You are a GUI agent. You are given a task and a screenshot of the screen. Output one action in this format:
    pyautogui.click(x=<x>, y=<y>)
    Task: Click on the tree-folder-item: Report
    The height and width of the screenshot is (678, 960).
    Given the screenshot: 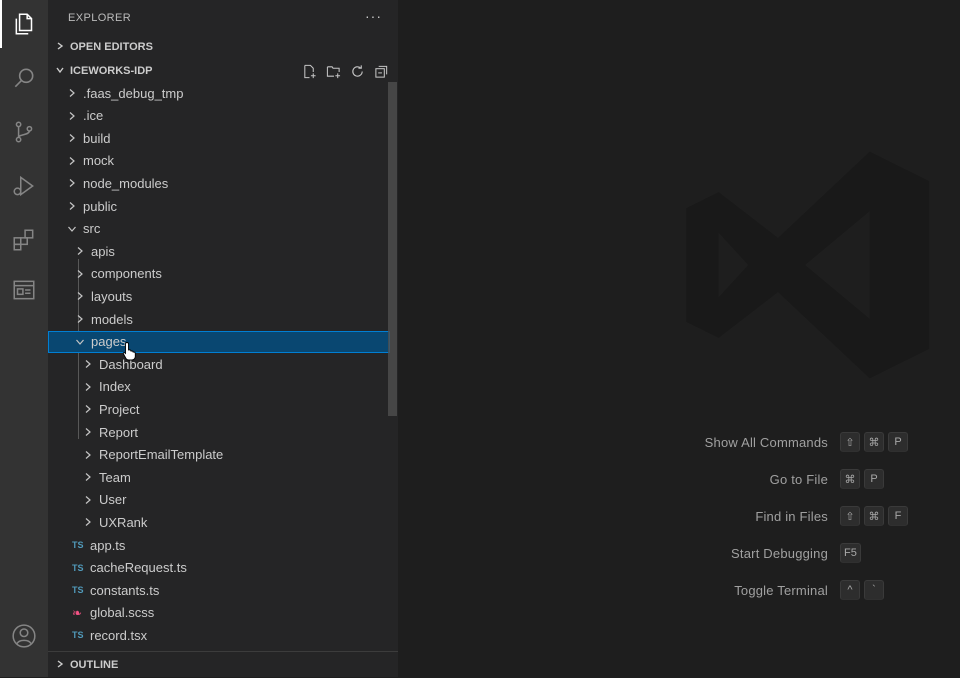 What is the action you would take?
    pyautogui.click(x=219, y=432)
    